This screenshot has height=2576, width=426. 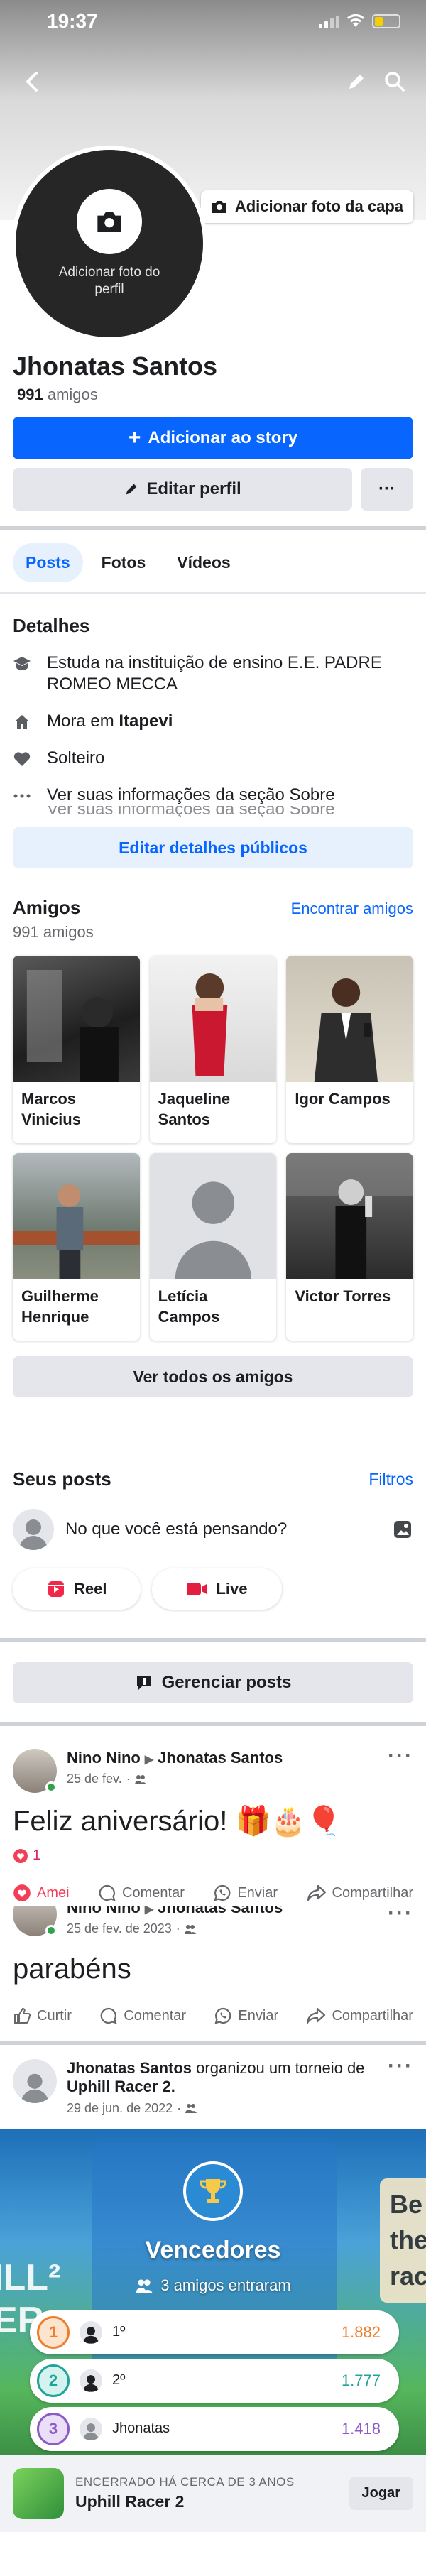 What do you see at coordinates (31, 81) in the screenshot?
I see `back-button` at bounding box center [31, 81].